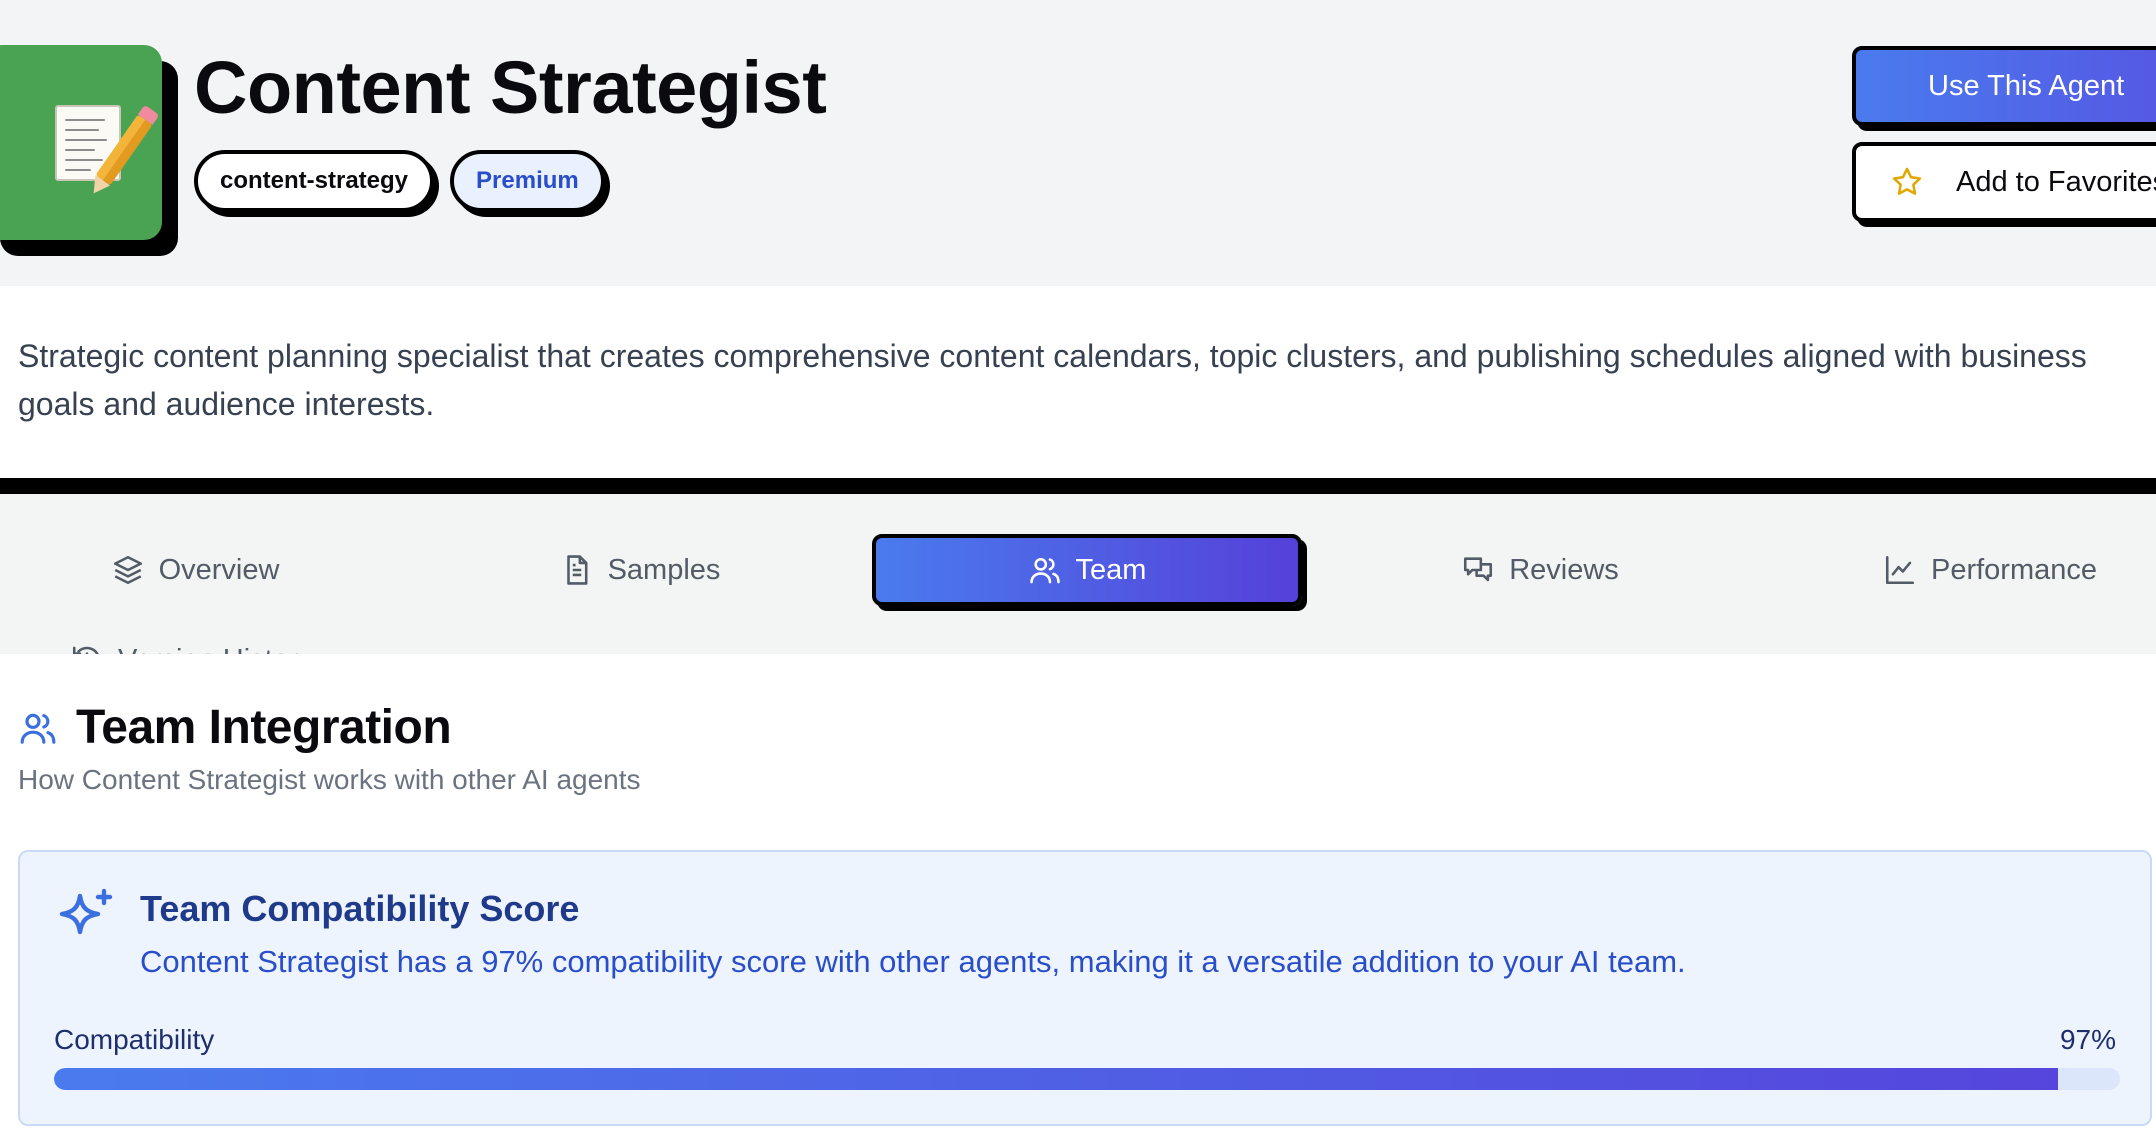 This screenshot has height=1136, width=2156. What do you see at coordinates (1907, 181) in the screenshot?
I see `star-icon` at bounding box center [1907, 181].